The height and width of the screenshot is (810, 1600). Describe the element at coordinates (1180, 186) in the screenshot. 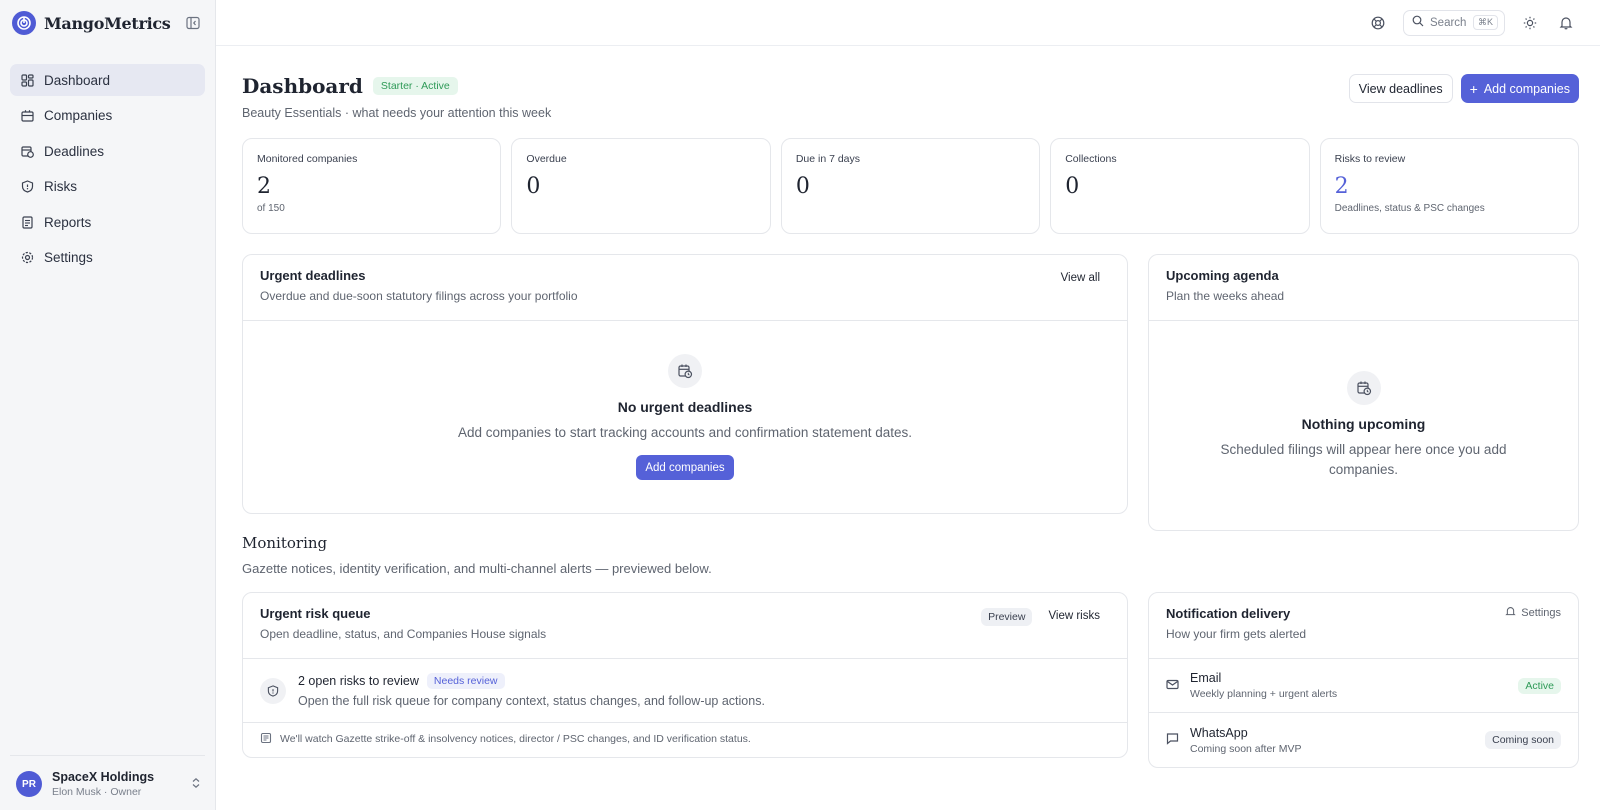

I see `stat-card-collections: Collections 0` at that location.